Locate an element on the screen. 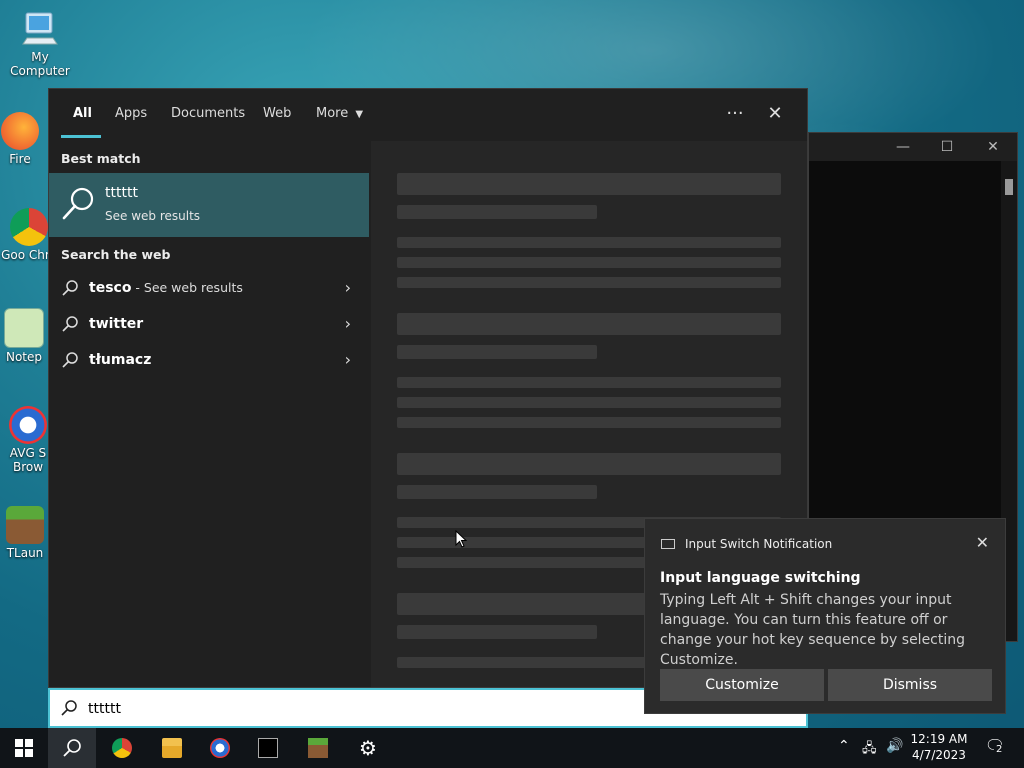 The height and width of the screenshot is (768, 1024). taskbar-tlauncher is located at coordinates (318, 748).